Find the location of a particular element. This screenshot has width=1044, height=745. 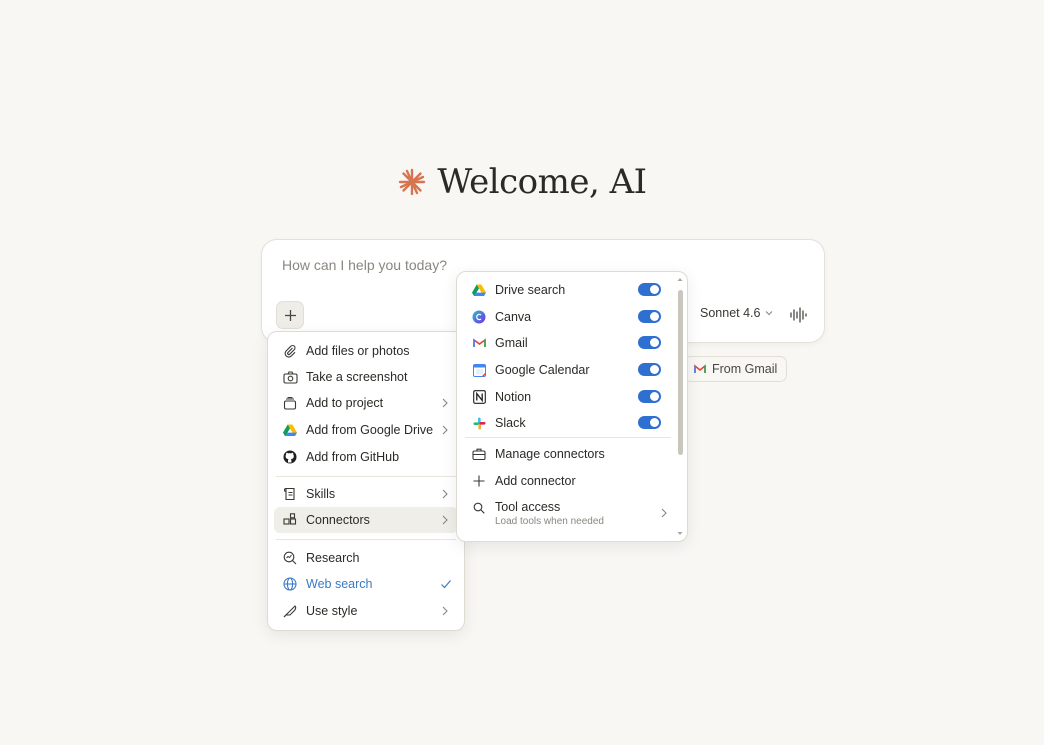

add-content-button is located at coordinates (290, 315).